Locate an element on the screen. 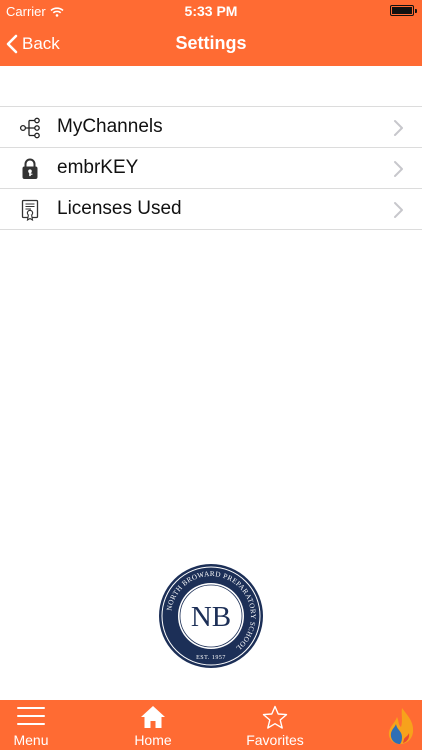 This screenshot has width=422, height=750. tab-menu: Menu is located at coordinates (31, 725).